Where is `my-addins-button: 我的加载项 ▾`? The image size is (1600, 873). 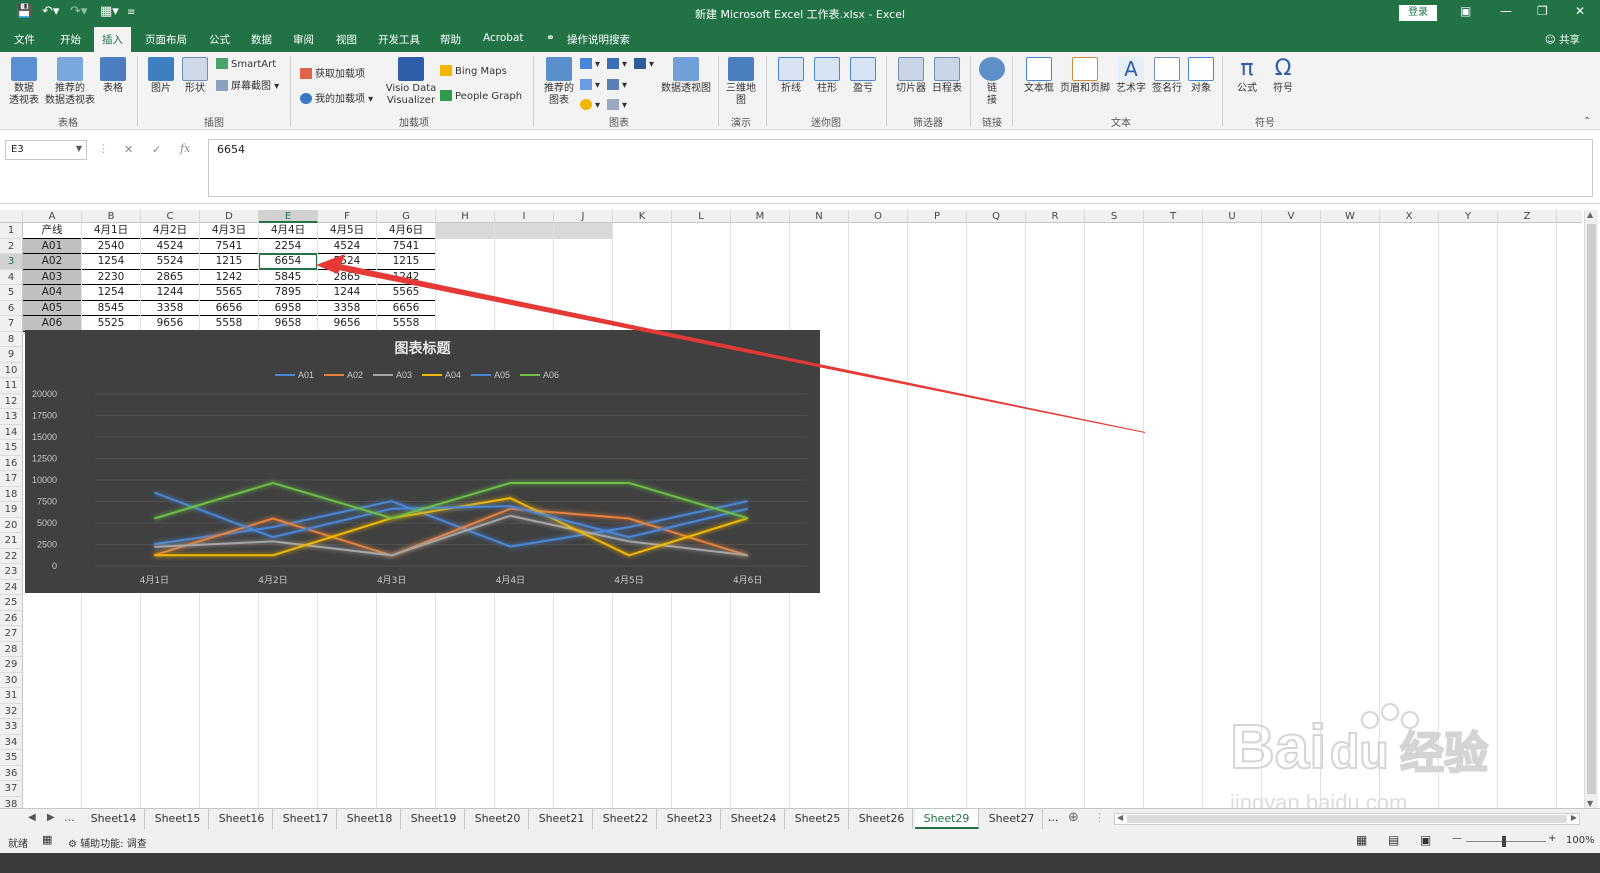 my-addins-button: 我的加载项 ▾ is located at coordinates (336, 97).